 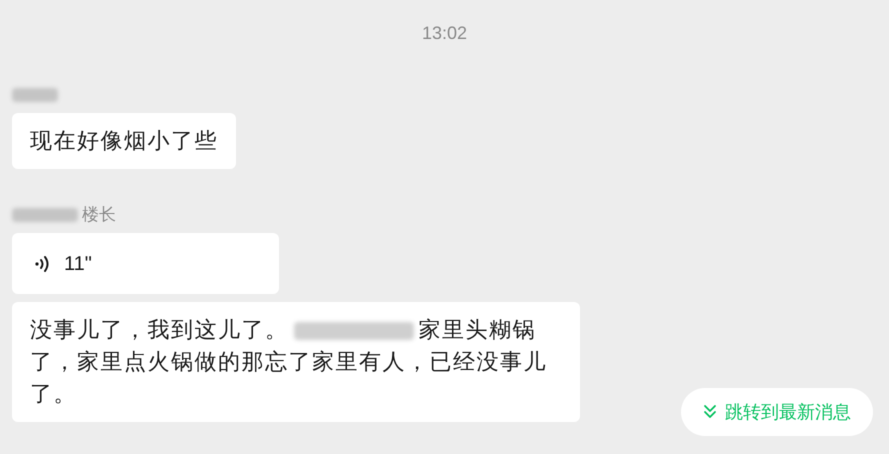 I want to click on timestamp: 13:02, so click(x=445, y=33).